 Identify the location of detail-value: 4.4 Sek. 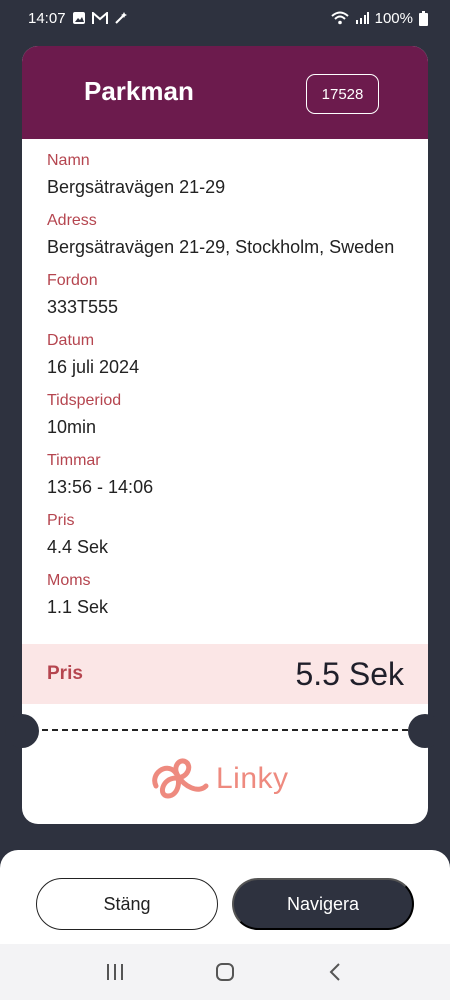
(78, 547).